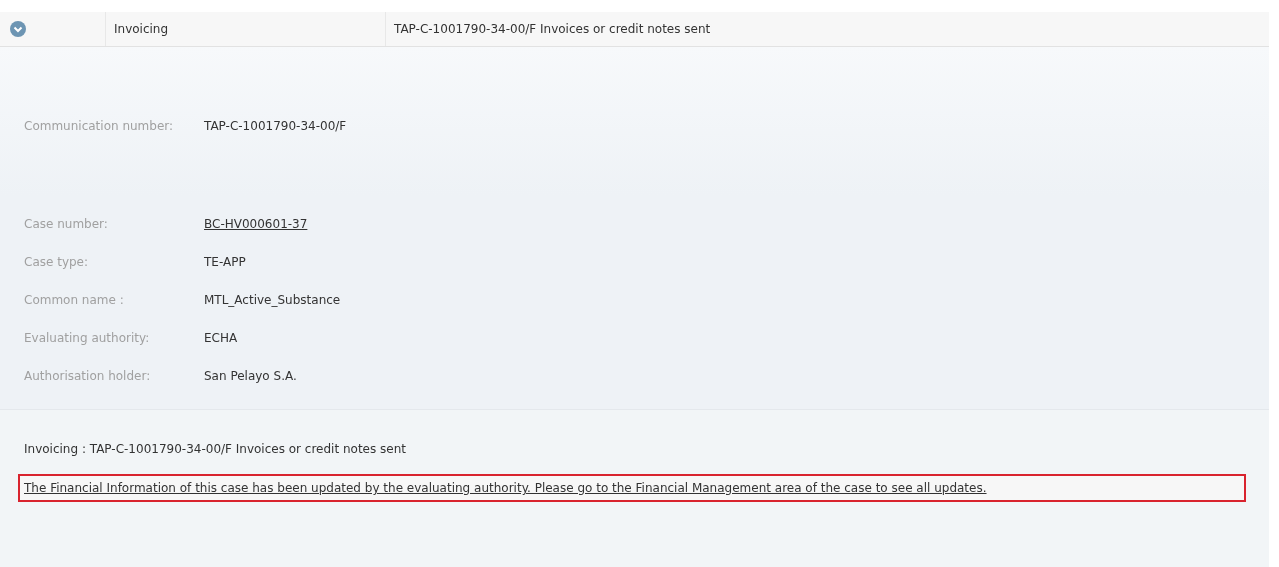 The image size is (1279, 567). Describe the element at coordinates (99, 126) in the screenshot. I see `field-label: Communication number:` at that location.